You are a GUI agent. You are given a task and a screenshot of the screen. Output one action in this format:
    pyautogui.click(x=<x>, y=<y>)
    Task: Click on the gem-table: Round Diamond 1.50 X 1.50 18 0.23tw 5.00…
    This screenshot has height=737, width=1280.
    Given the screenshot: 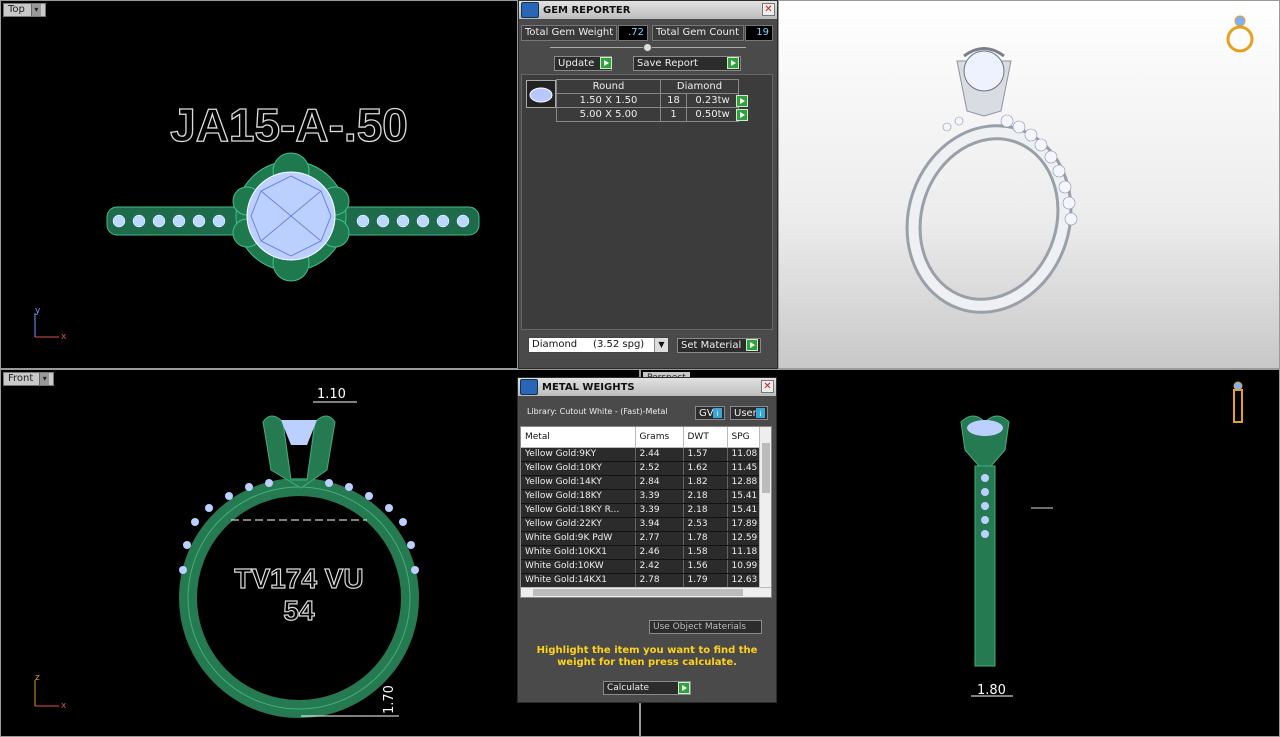 What is the action you would take?
    pyautogui.click(x=647, y=100)
    